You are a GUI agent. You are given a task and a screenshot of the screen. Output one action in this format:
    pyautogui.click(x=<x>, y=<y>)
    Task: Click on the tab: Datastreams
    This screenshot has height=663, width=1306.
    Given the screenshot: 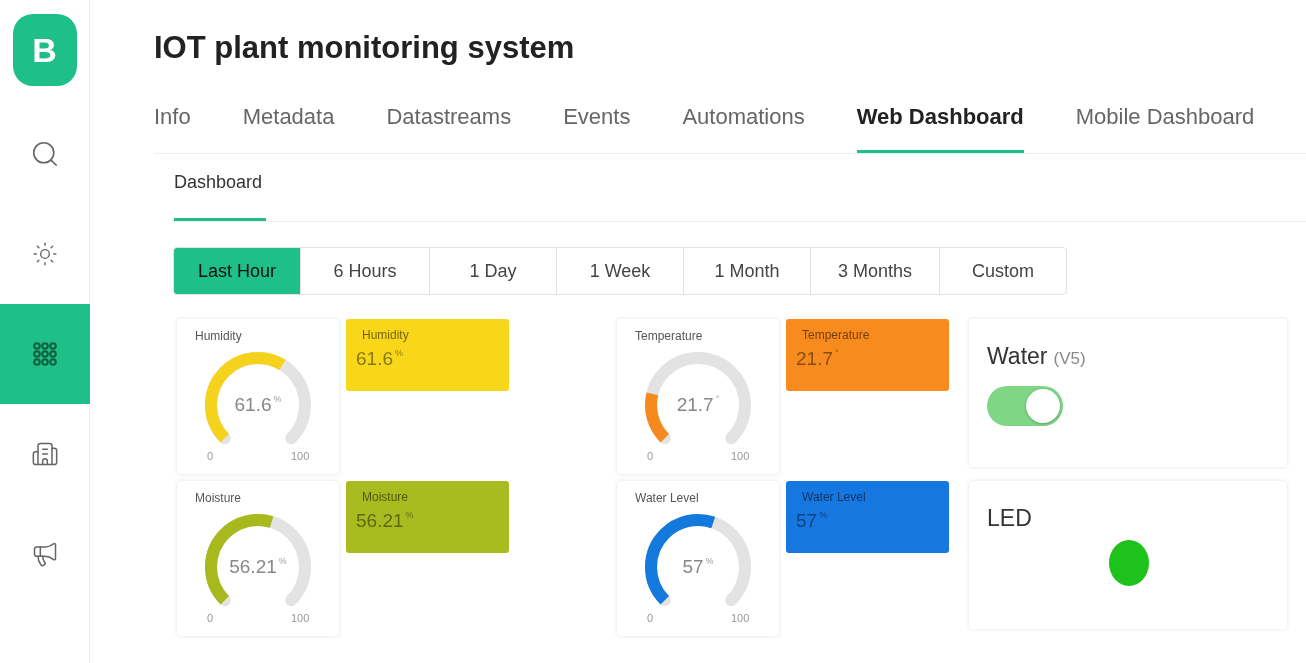 What is the action you would take?
    pyautogui.click(x=449, y=128)
    